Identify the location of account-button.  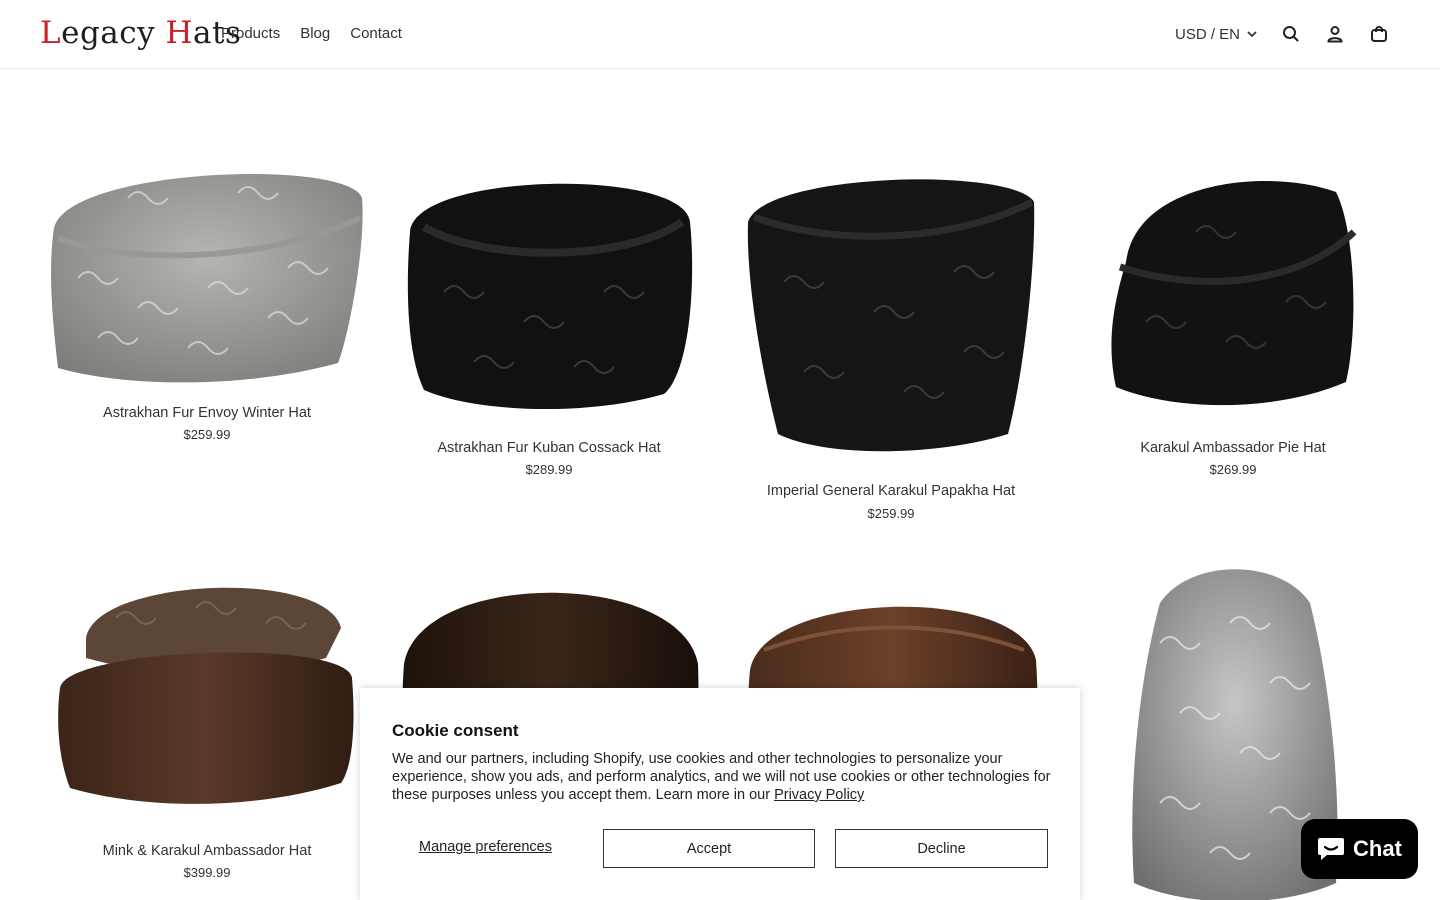
(1335, 34).